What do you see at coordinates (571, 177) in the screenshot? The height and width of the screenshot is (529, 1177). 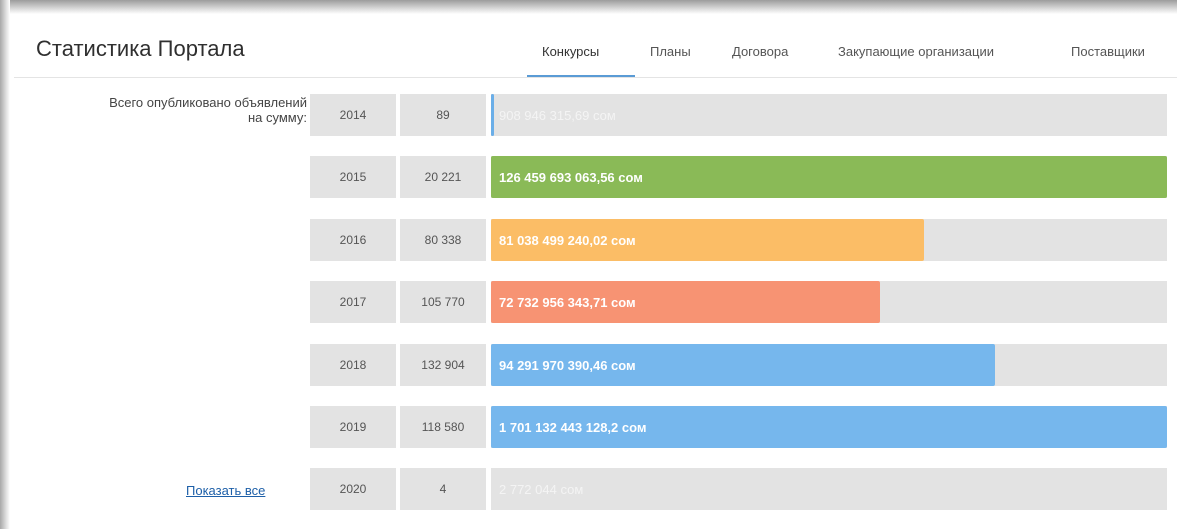 I see `amount-label: 126 459 693 063,56 сом` at bounding box center [571, 177].